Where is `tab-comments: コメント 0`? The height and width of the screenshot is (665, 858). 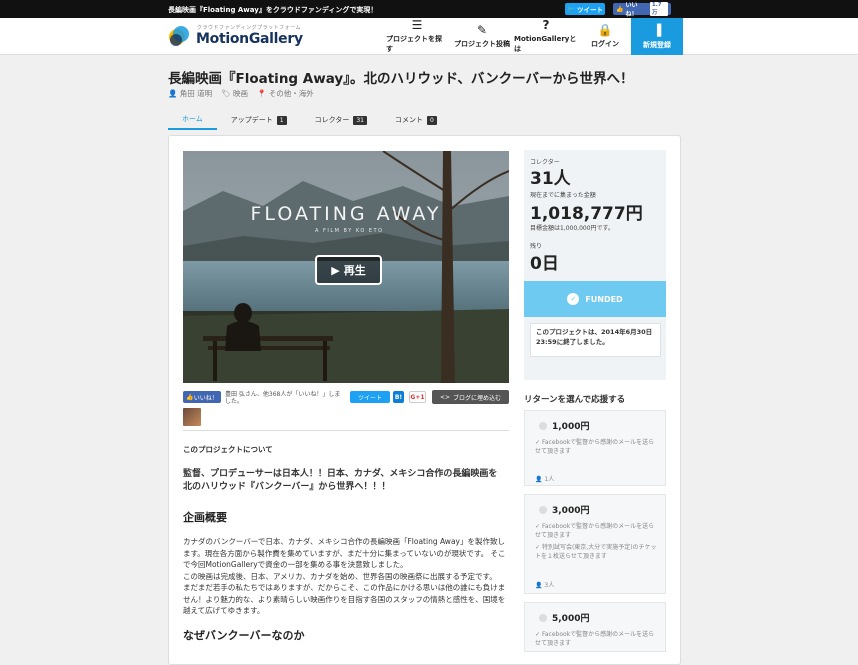 tab-comments: コメント 0 is located at coordinates (416, 120).